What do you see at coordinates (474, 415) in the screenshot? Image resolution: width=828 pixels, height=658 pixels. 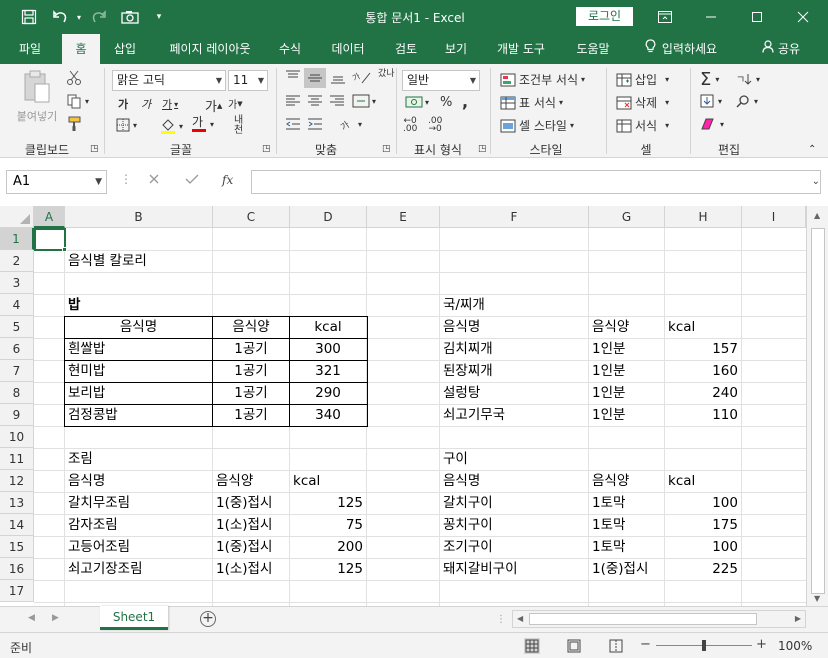 I see `soup-name: 쇠고기무국` at bounding box center [474, 415].